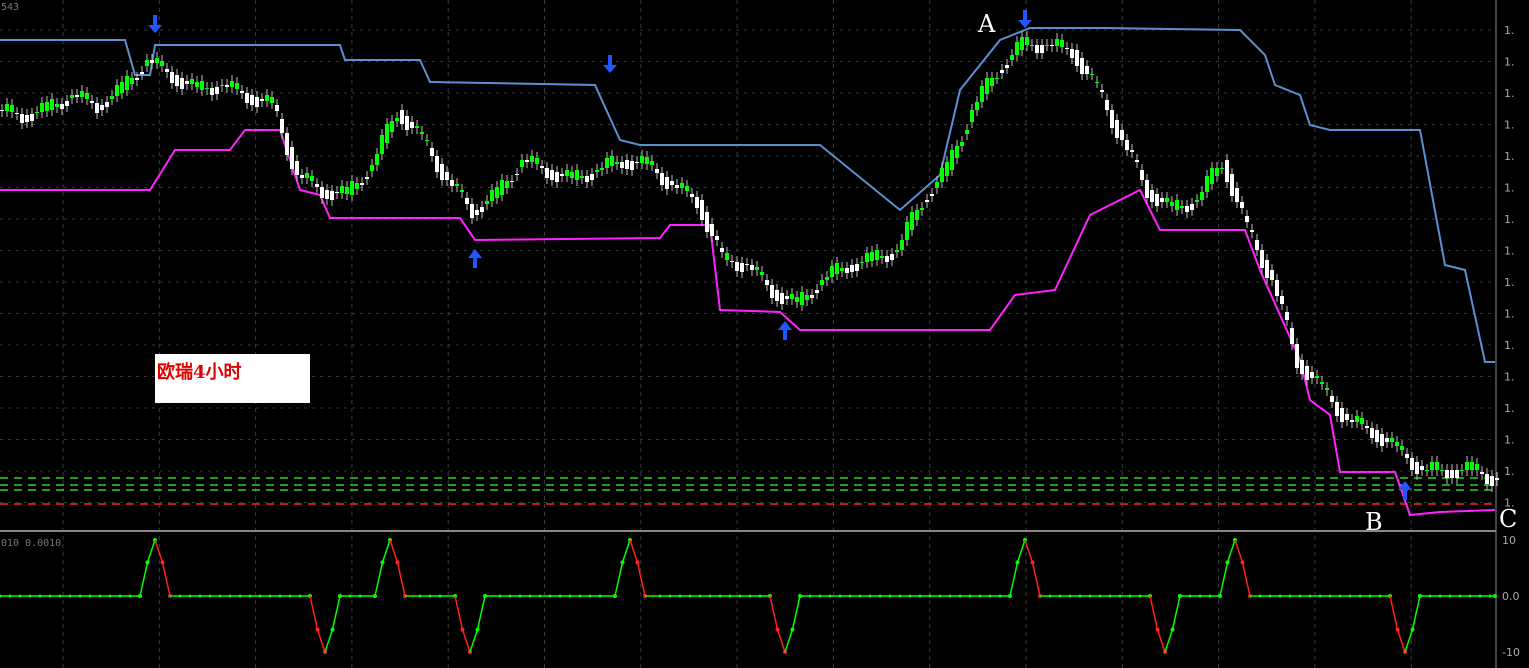  What do you see at coordinates (1508, 519) in the screenshot?
I see `point-label-c: C` at bounding box center [1508, 519].